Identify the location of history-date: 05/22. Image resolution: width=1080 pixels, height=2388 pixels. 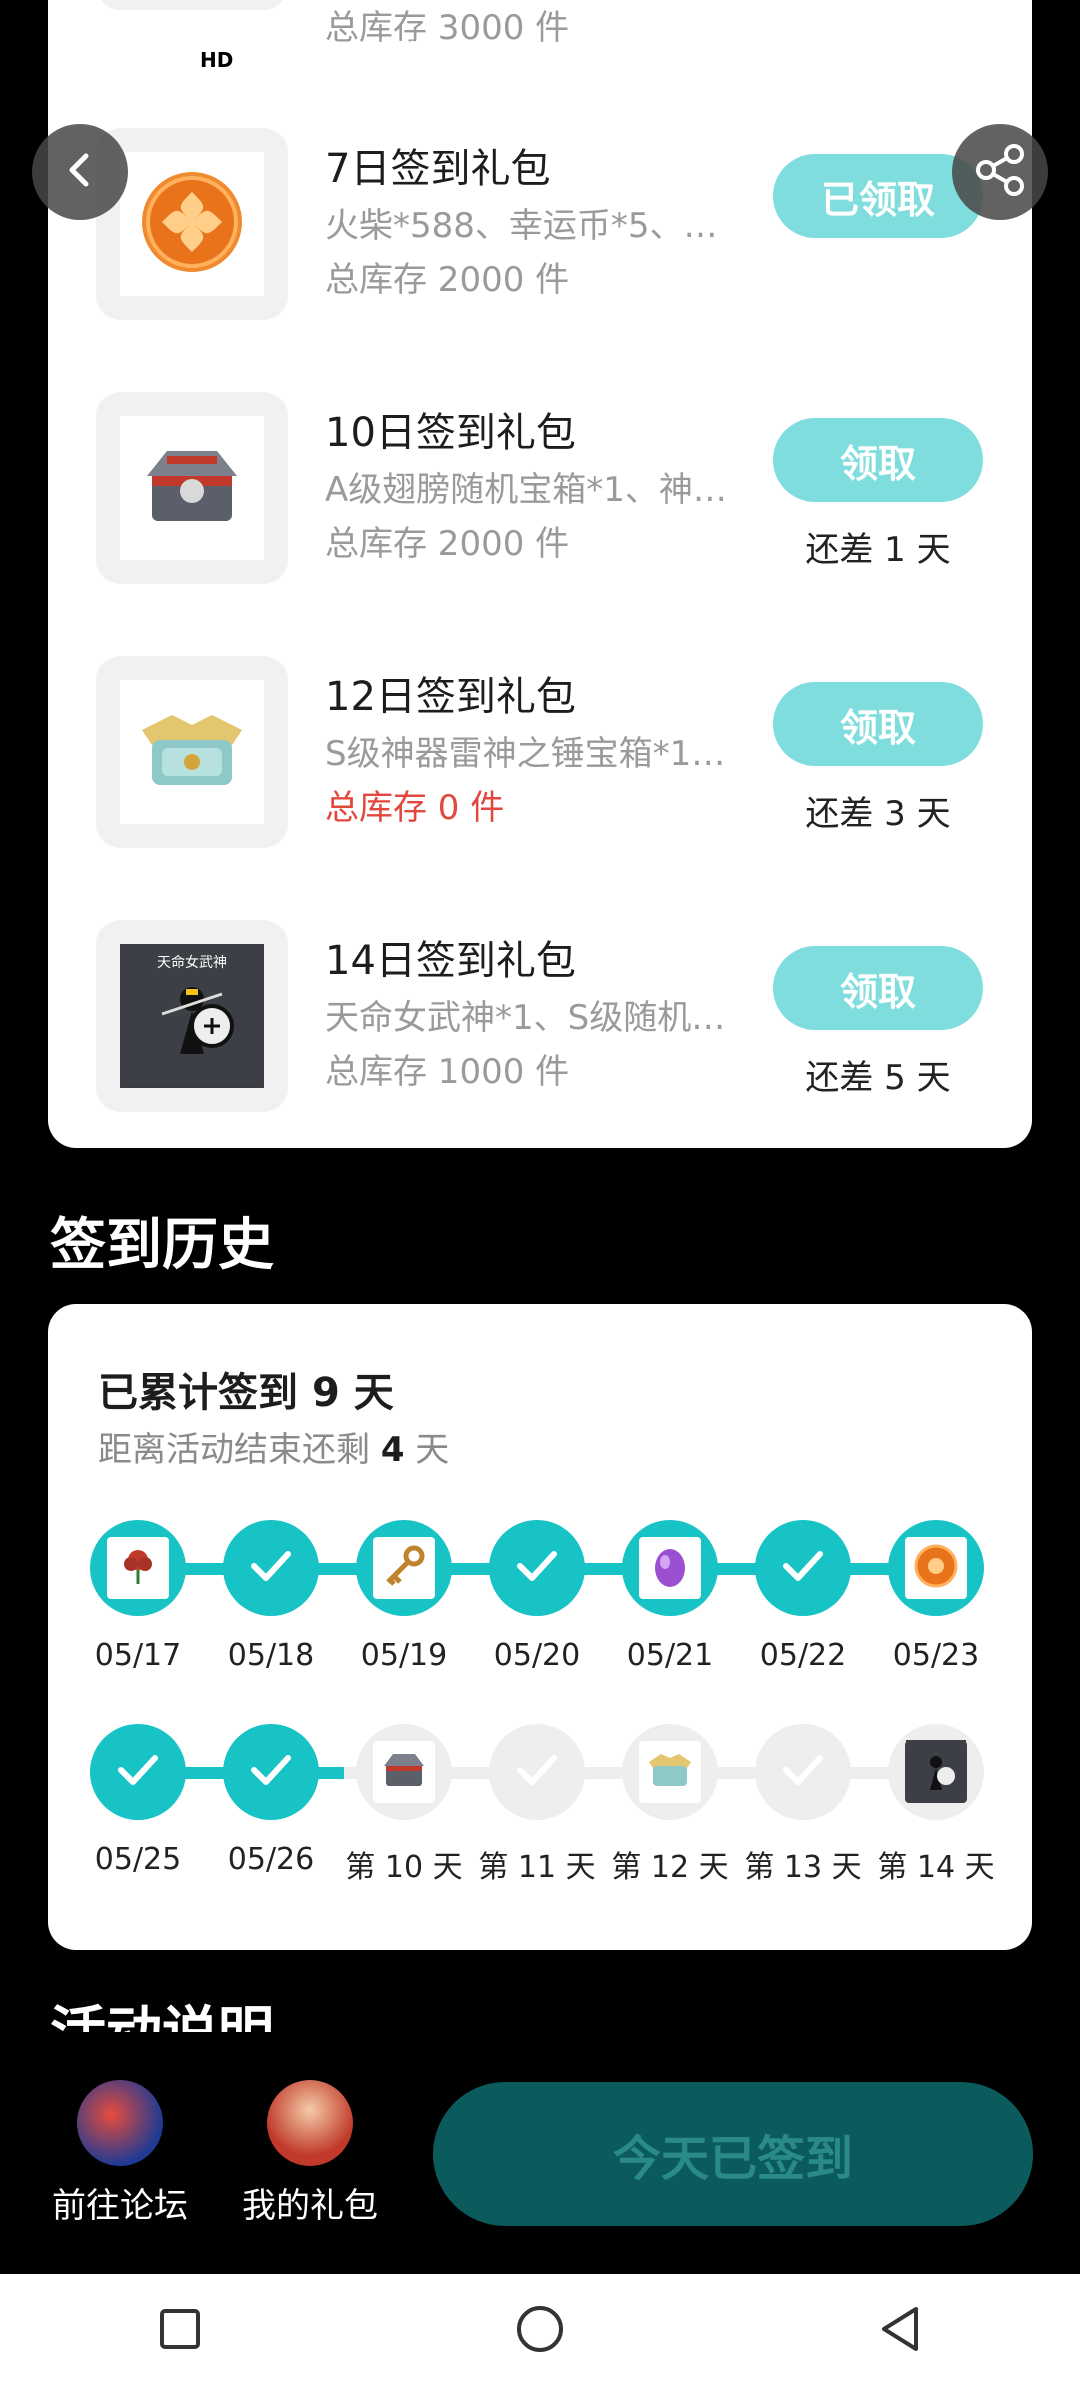
(803, 1655).